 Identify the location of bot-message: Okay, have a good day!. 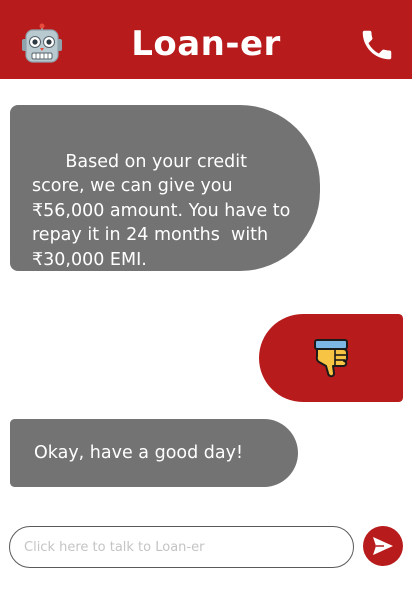
(154, 453).